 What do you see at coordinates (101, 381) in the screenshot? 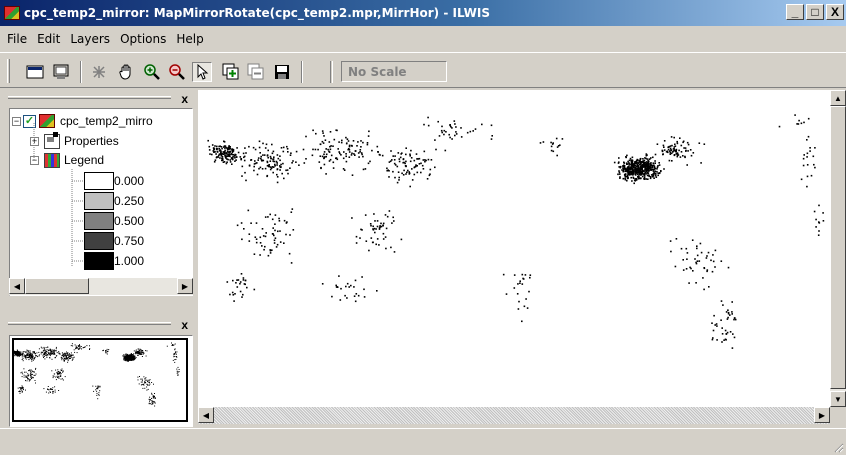
I see `overview-map` at bounding box center [101, 381].